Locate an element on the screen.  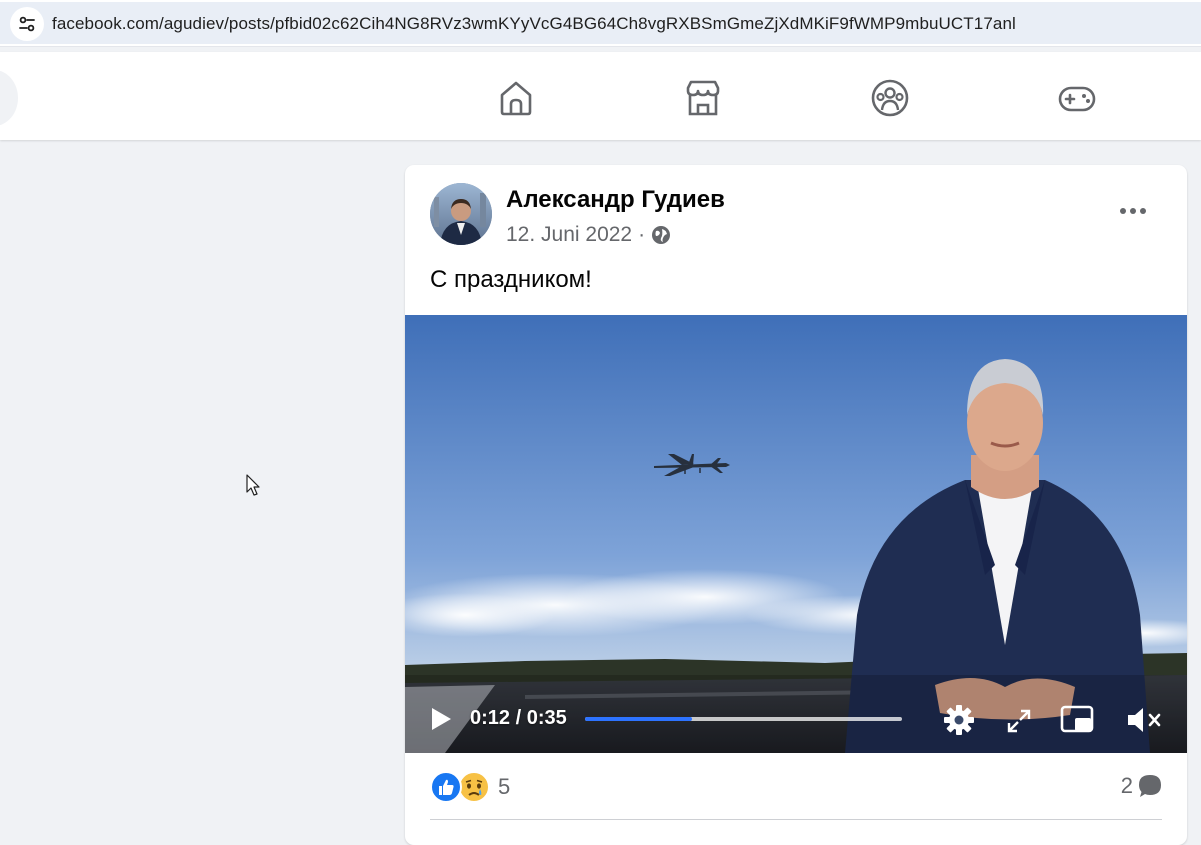
mouse-cursor-icon is located at coordinates (254, 488).